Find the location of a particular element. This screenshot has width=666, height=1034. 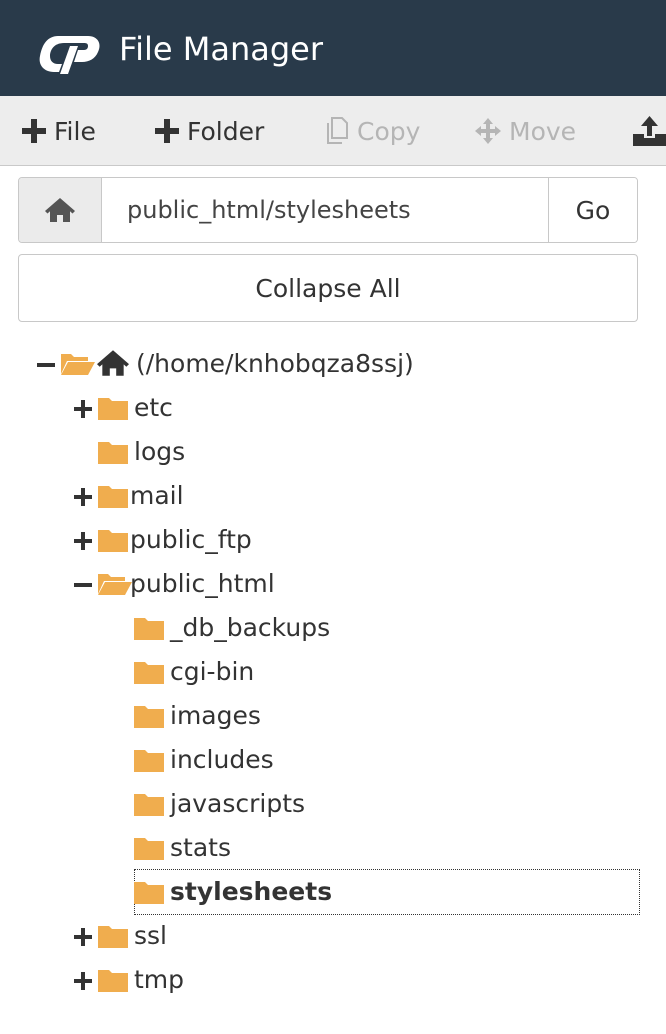

tree-node-root: (/home/knhobqza8ssj) is located at coordinates (275, 363).